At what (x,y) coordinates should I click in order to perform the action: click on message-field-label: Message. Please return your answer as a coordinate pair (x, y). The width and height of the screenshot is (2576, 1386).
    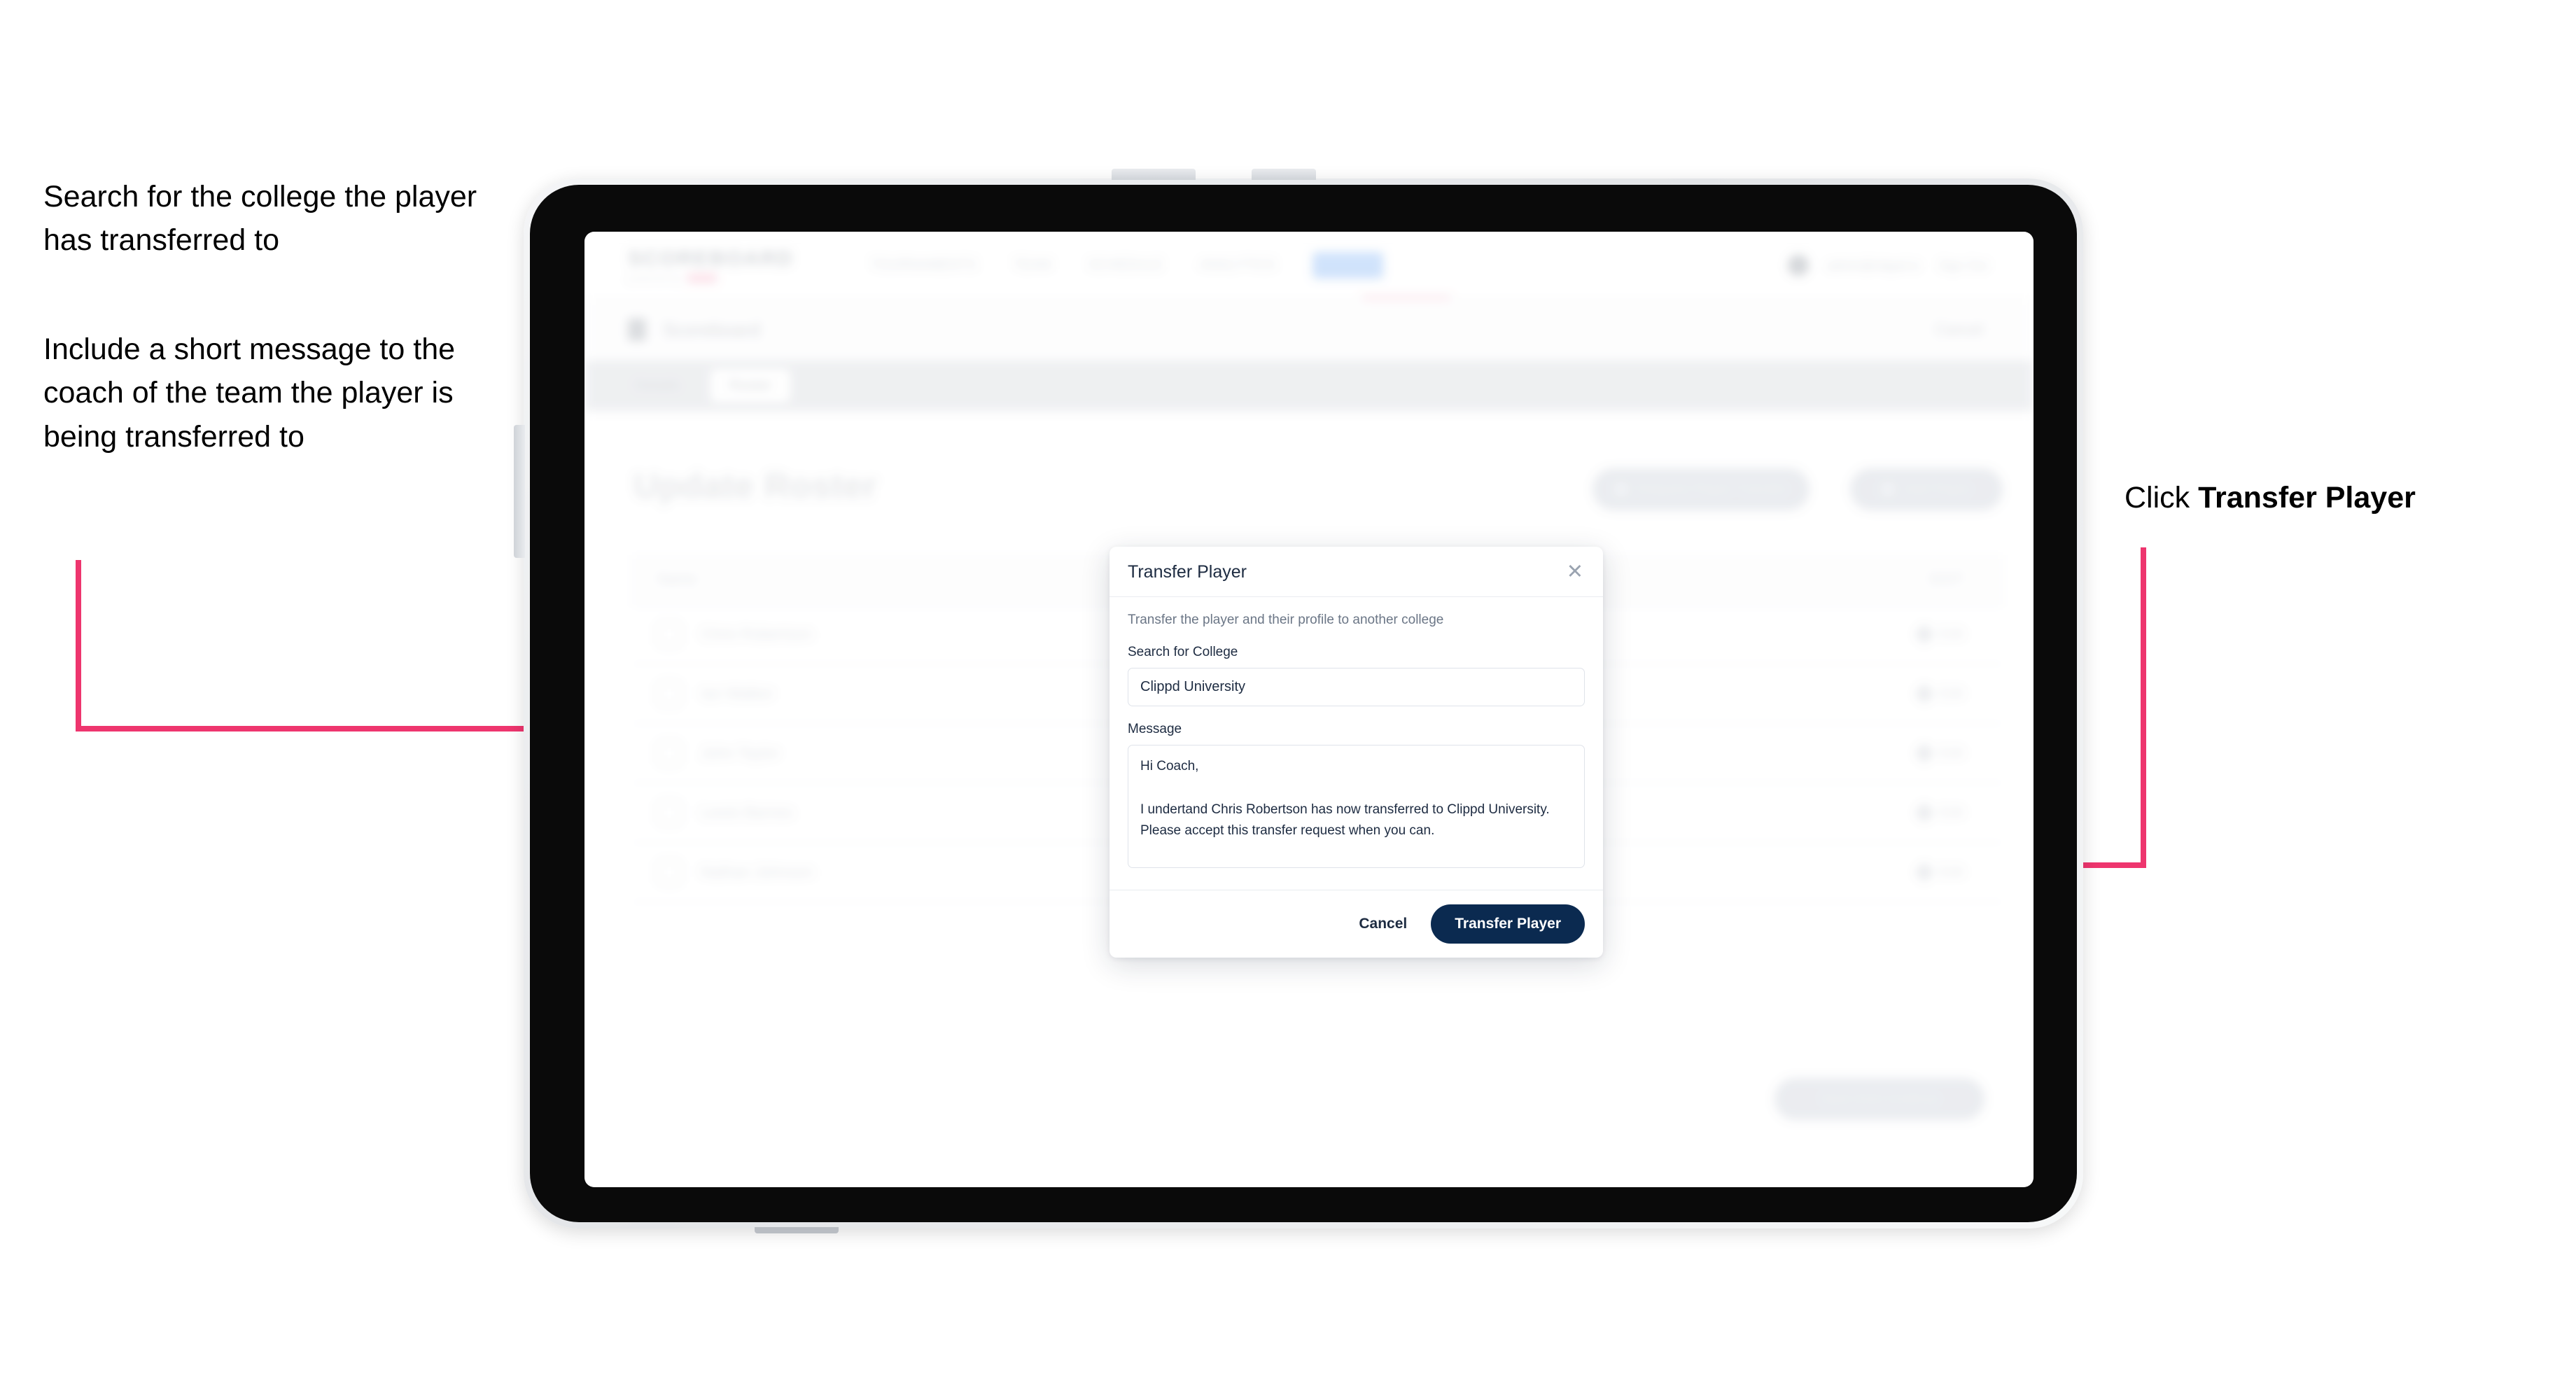
    Looking at the image, I should click on (1155, 729).